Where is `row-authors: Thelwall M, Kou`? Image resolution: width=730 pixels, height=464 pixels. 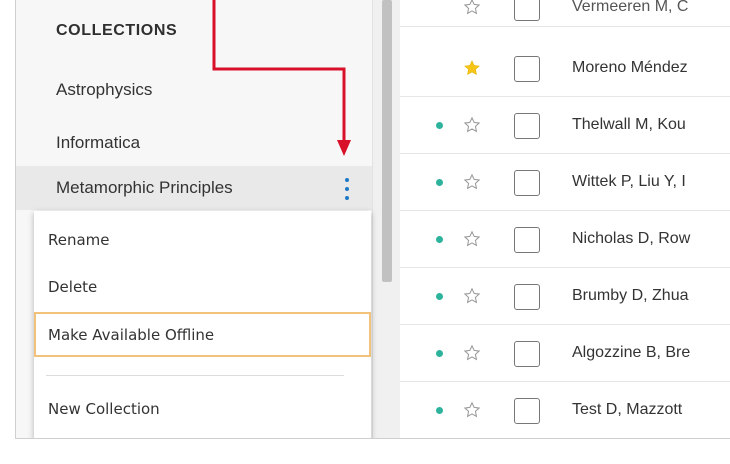 row-authors: Thelwall M, Kou is located at coordinates (629, 124).